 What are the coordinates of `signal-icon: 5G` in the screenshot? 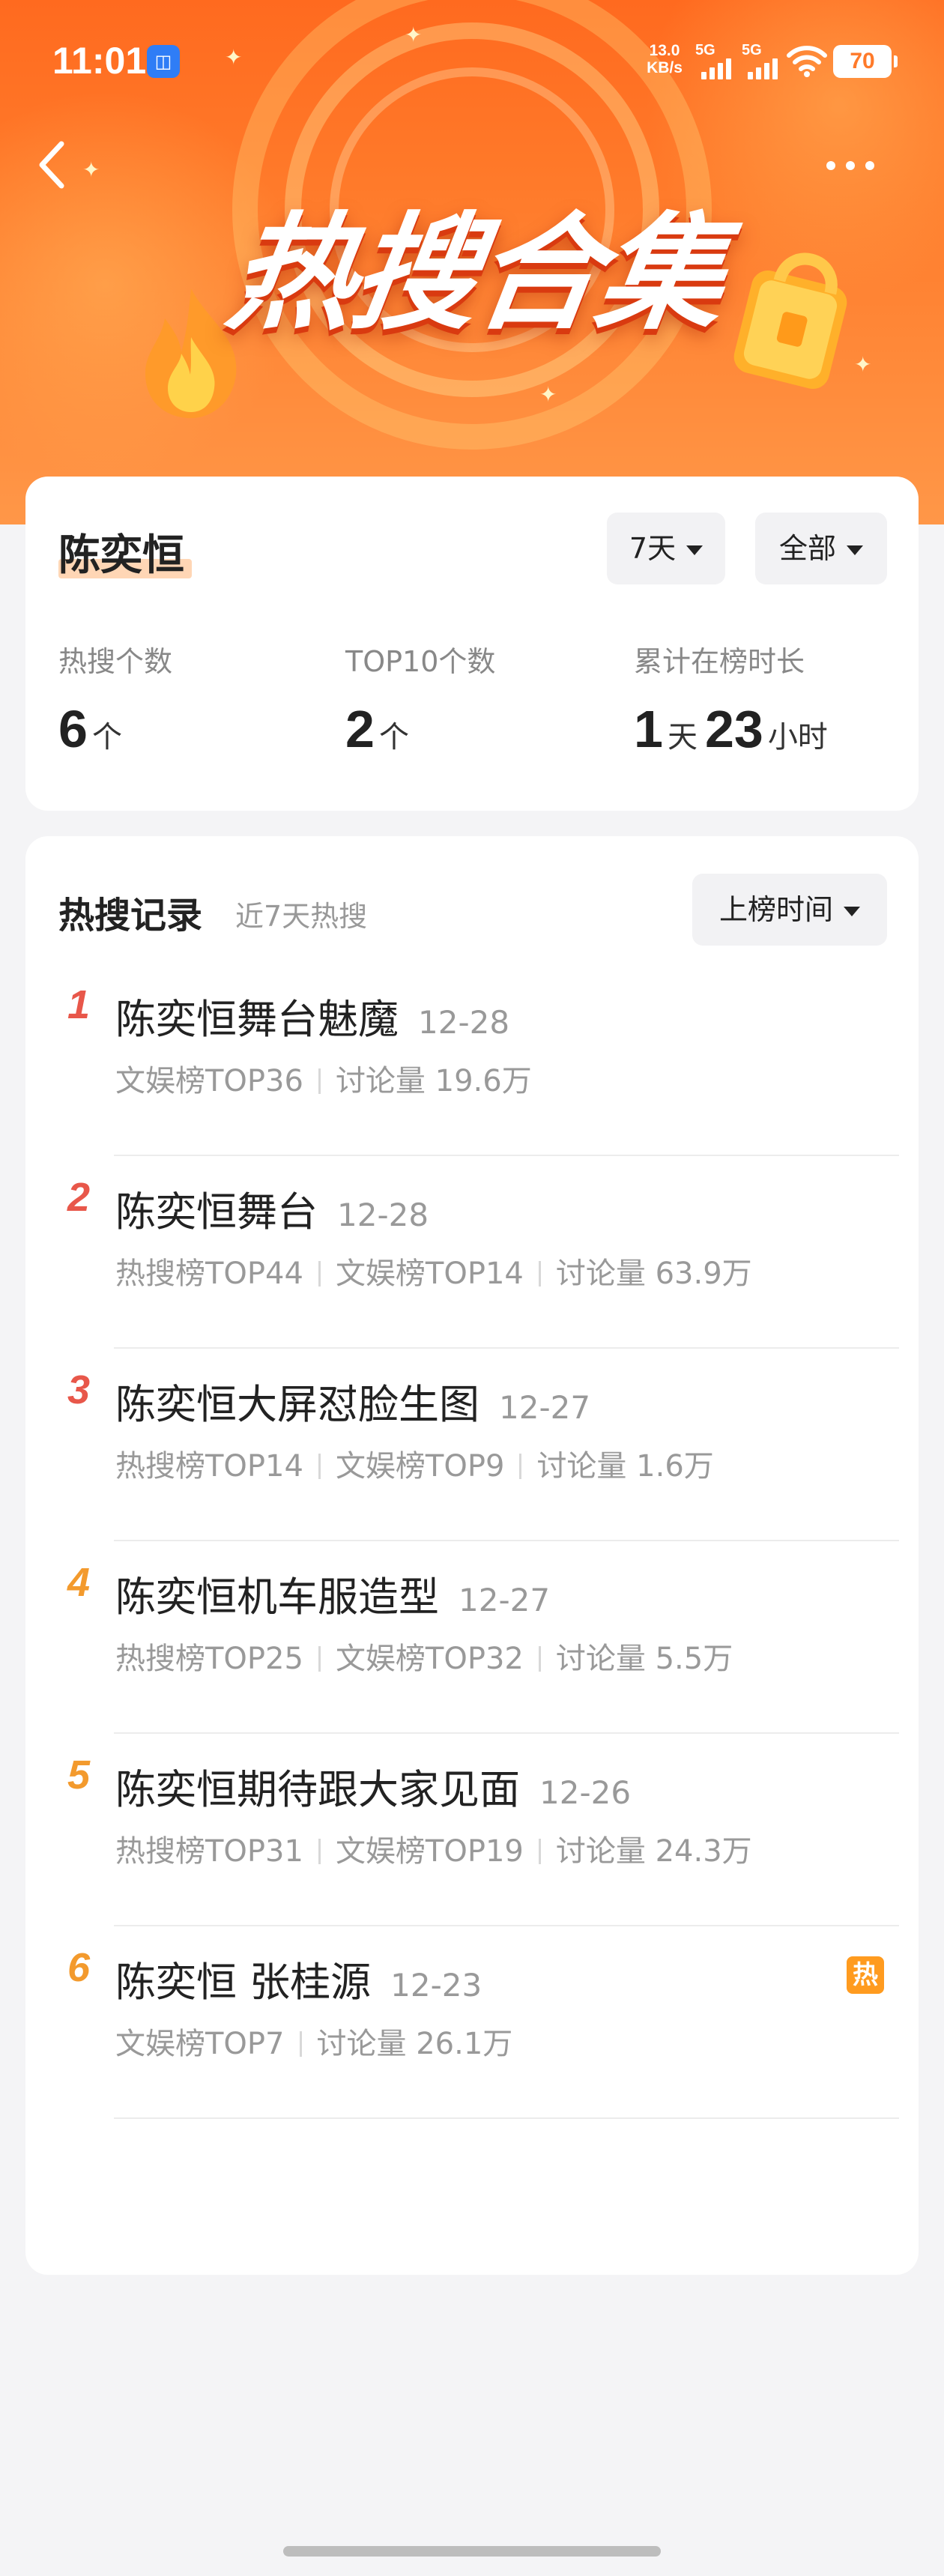 It's located at (766, 60).